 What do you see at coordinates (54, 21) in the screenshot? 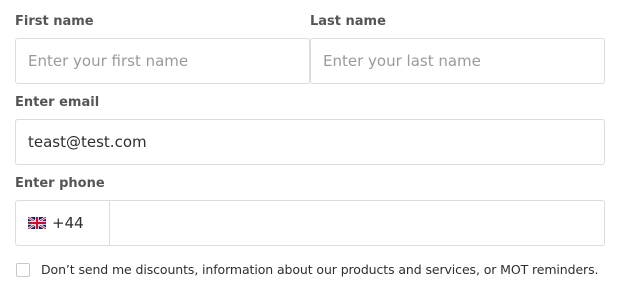
I see `first-name-label: First name` at bounding box center [54, 21].